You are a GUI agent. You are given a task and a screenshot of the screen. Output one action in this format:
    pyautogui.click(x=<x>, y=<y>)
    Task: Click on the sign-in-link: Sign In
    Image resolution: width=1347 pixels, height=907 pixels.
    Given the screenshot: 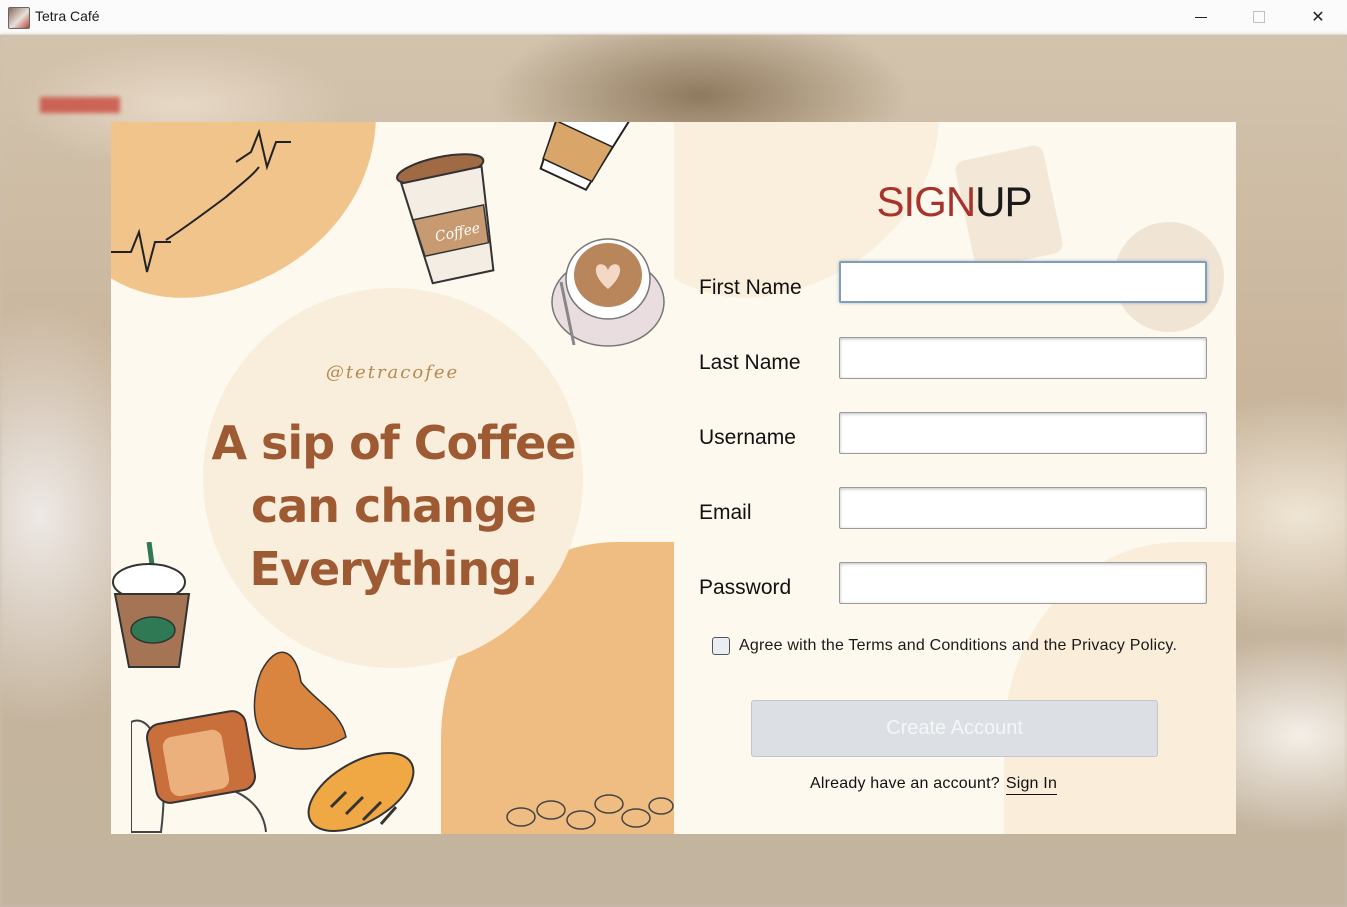 What is the action you would take?
    pyautogui.click(x=1031, y=785)
    